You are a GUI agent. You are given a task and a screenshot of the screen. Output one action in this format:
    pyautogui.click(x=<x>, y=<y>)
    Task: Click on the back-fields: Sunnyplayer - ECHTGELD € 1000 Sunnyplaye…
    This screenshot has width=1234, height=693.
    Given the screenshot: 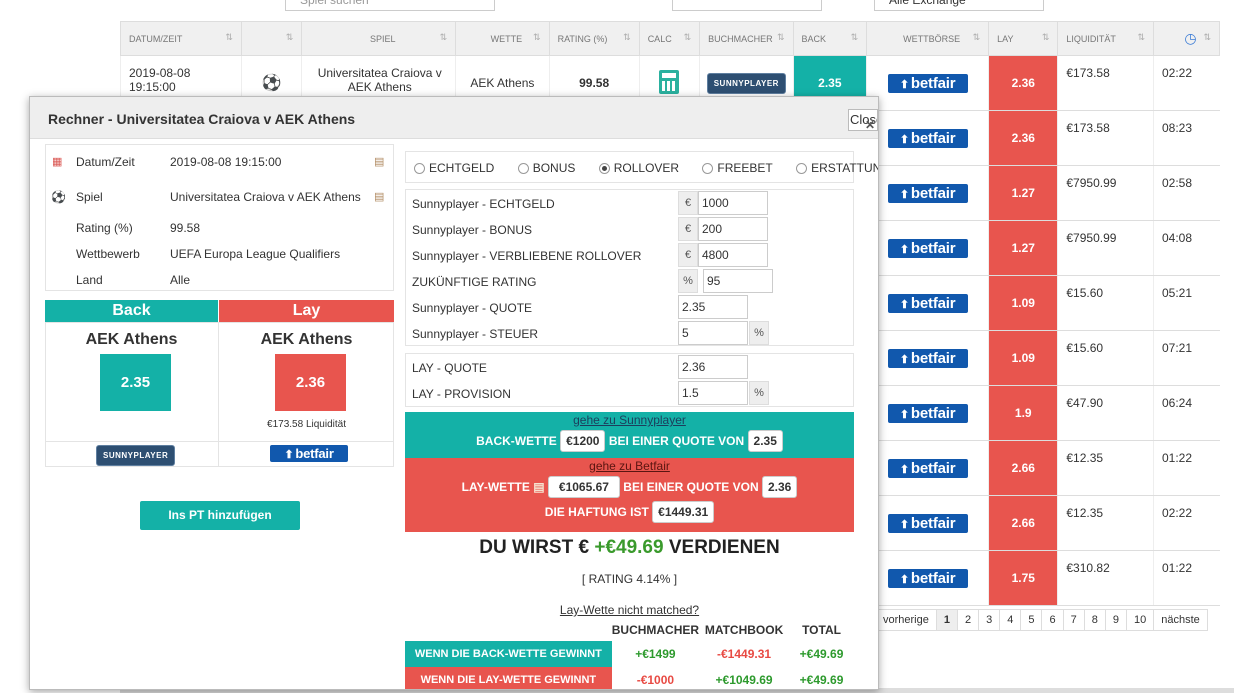 What is the action you would take?
    pyautogui.click(x=629, y=267)
    